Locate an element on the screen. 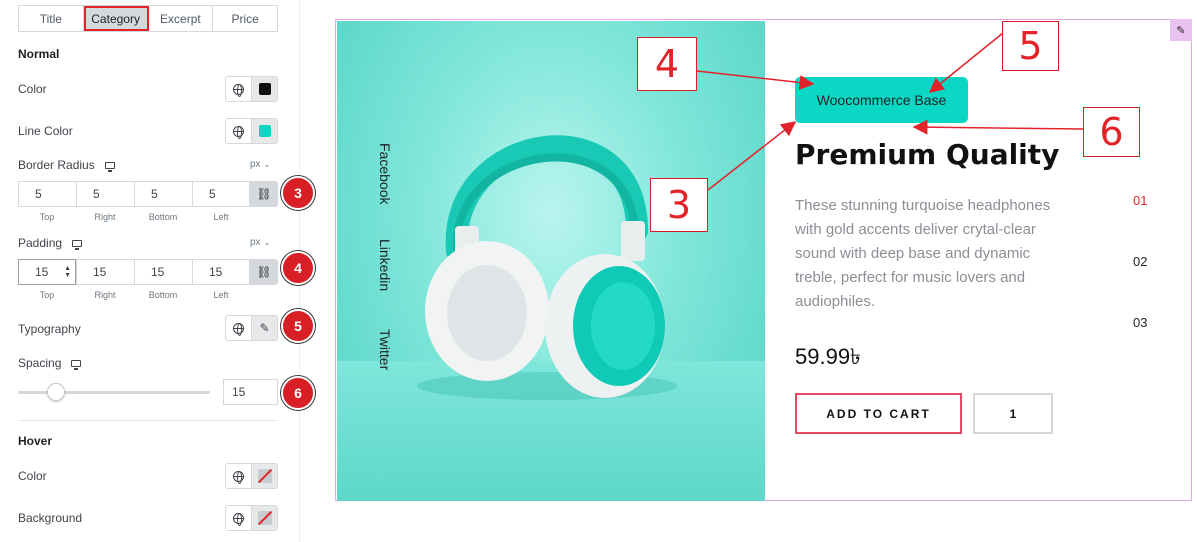  hover-color-control is located at coordinates (251, 476).